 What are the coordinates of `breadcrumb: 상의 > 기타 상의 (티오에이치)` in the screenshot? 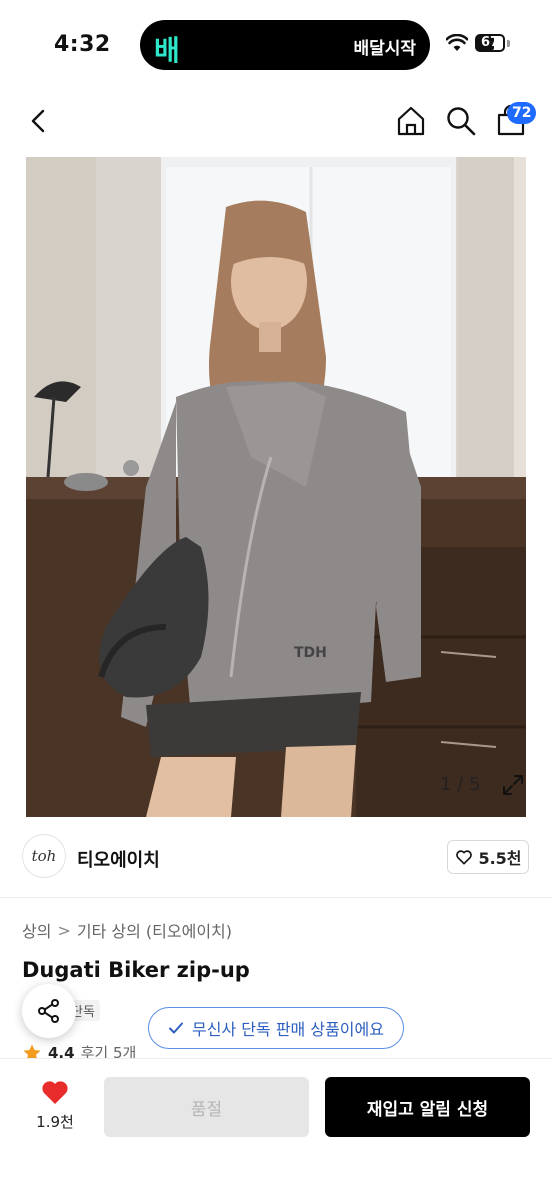 It's located at (127, 930).